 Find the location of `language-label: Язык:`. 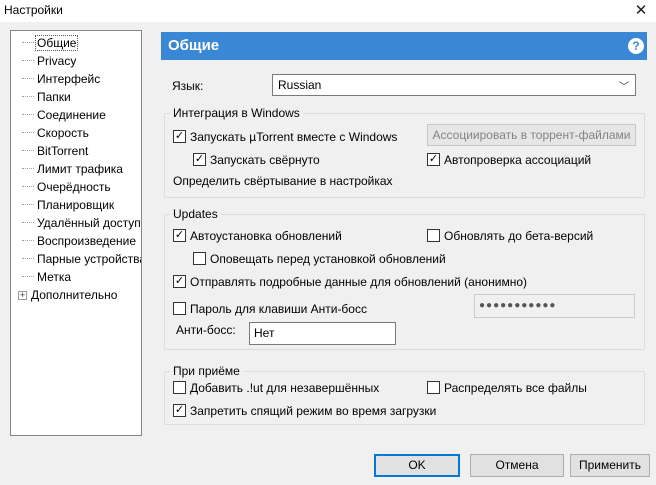

language-label: Язык: is located at coordinates (188, 86).